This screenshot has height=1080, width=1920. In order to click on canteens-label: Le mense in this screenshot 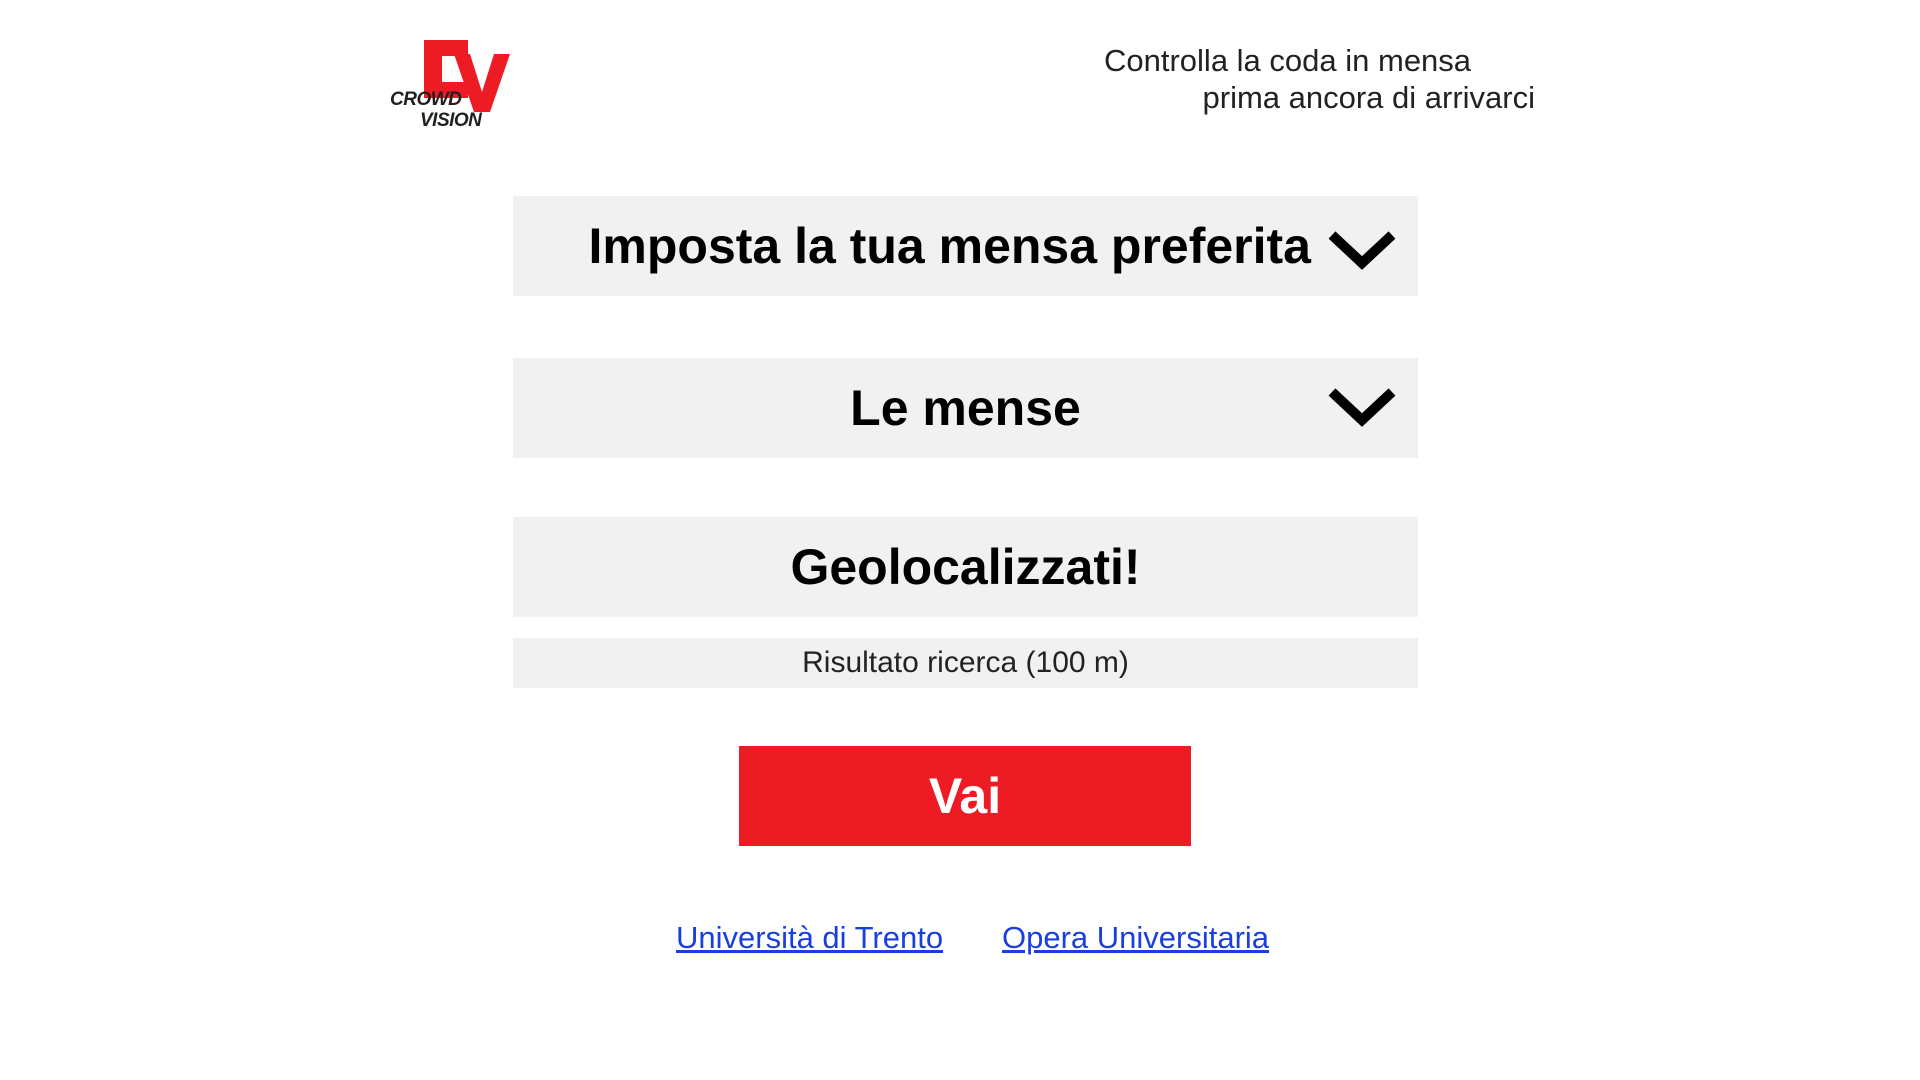, I will do `click(965, 408)`.